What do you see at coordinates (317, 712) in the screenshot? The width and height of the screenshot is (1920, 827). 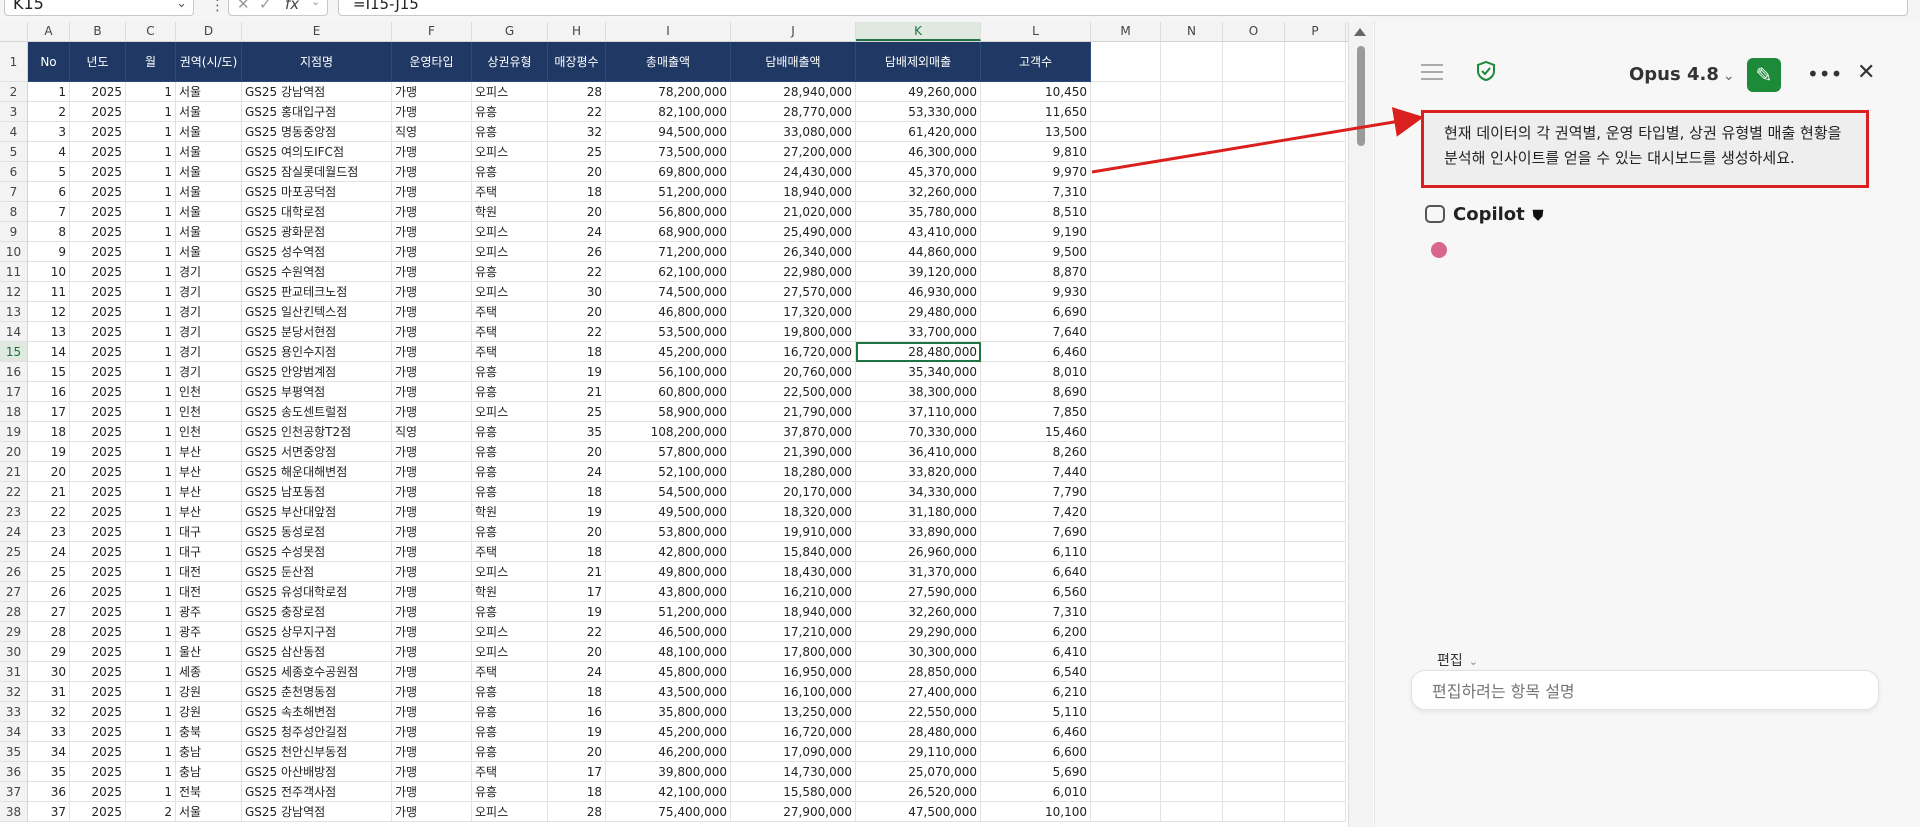 I see `table-cell: GS25 속초해변점` at bounding box center [317, 712].